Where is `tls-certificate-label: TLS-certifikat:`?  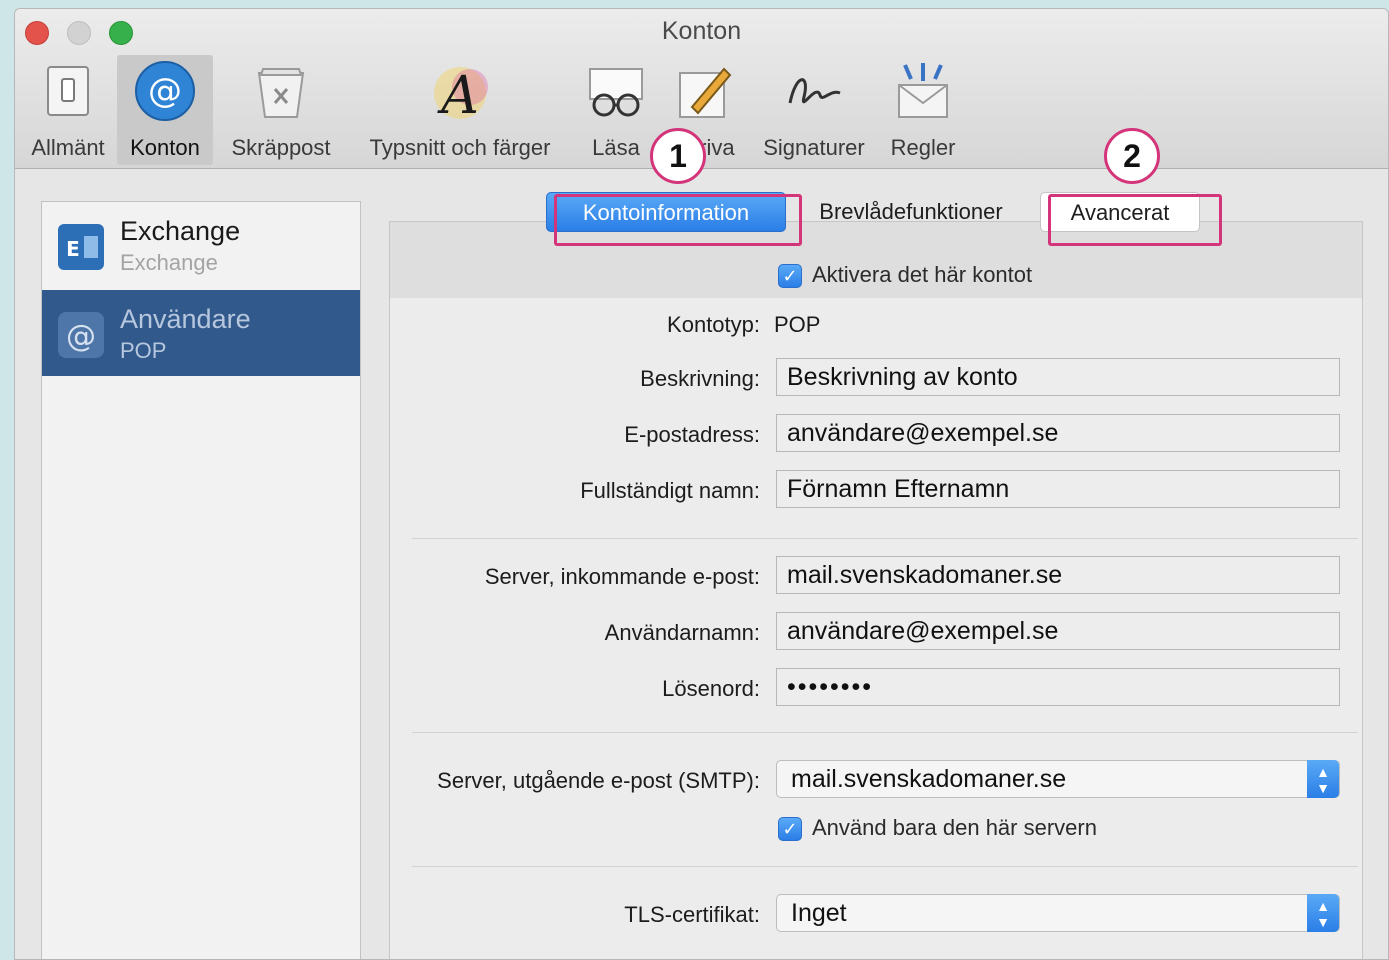 tls-certificate-label: TLS-certifikat: is located at coordinates (692, 914).